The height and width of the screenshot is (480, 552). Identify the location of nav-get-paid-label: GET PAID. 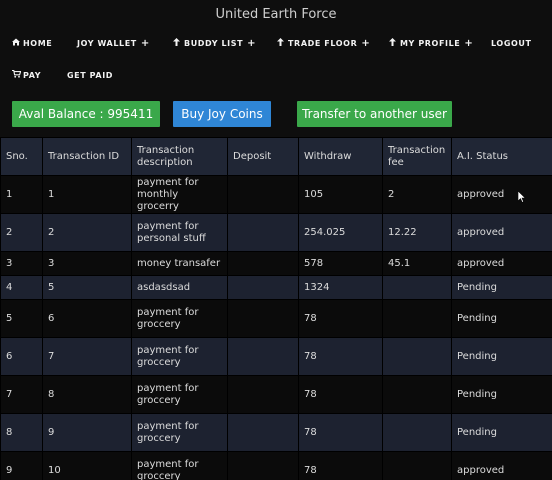
(90, 75).